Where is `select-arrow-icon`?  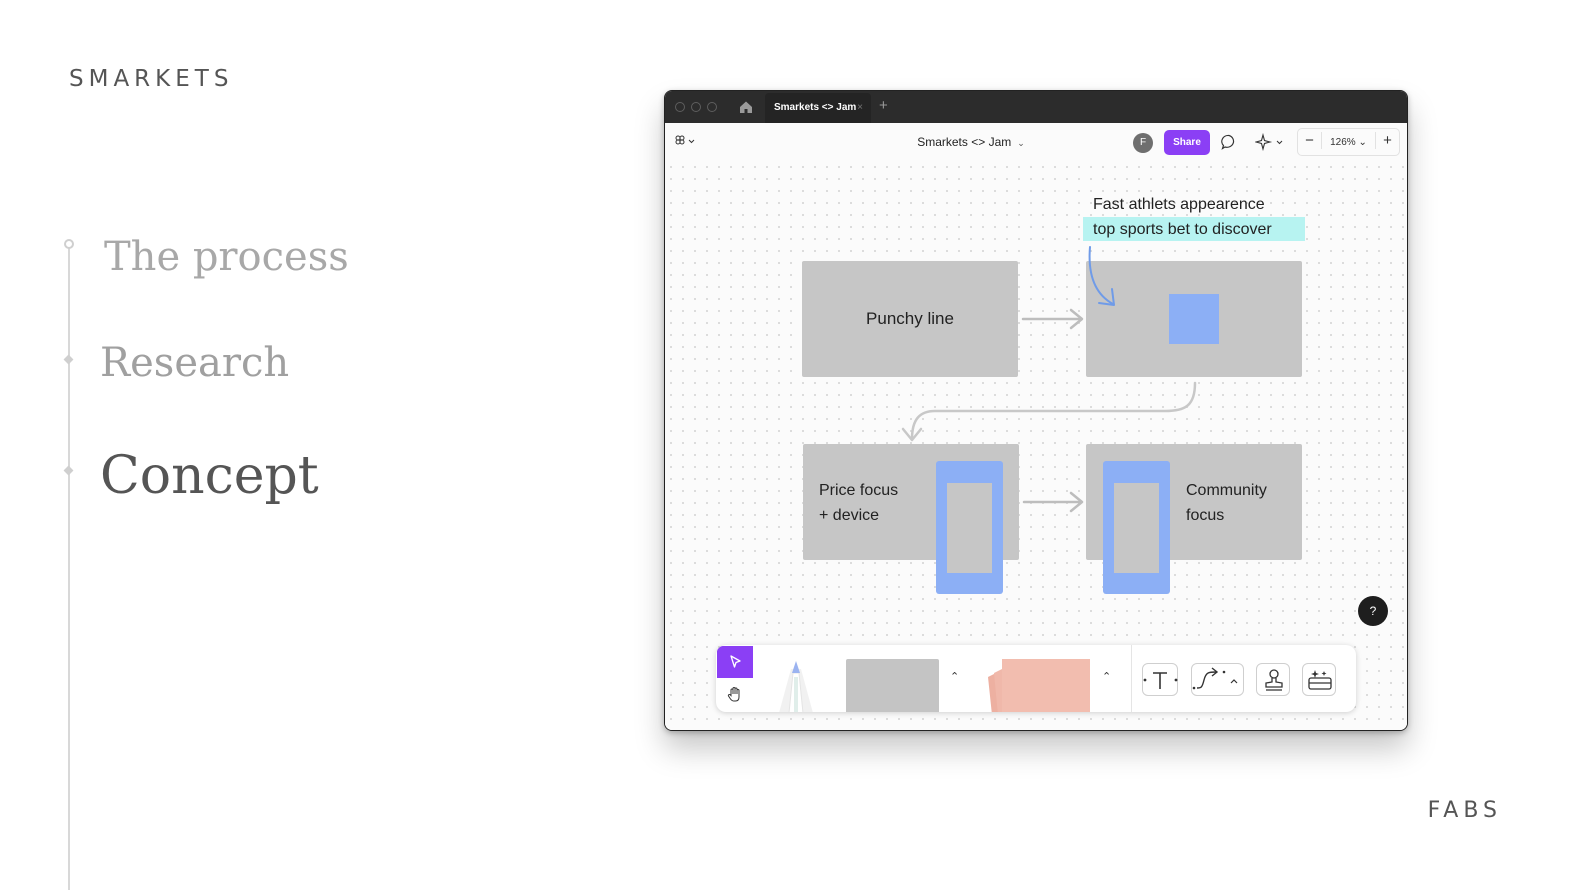
select-arrow-icon is located at coordinates (735, 661).